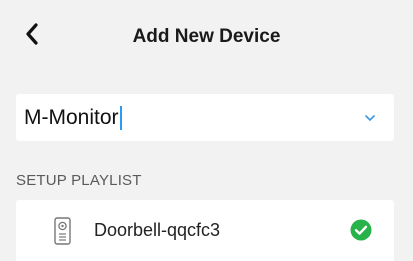 The width and height of the screenshot is (413, 261). Describe the element at coordinates (120, 117) in the screenshot. I see `text-caret` at that location.